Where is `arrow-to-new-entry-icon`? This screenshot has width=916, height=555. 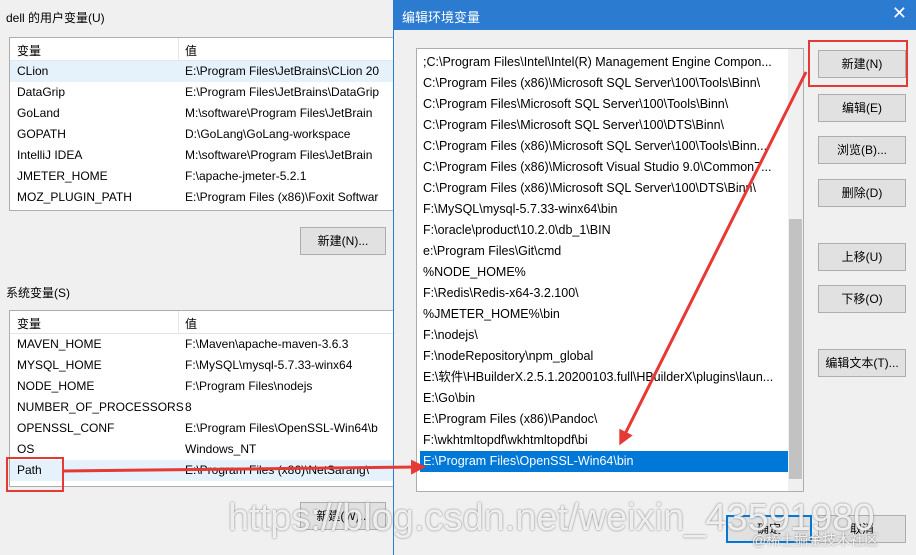 arrow-to-new-entry-icon is located at coordinates (713, 258).